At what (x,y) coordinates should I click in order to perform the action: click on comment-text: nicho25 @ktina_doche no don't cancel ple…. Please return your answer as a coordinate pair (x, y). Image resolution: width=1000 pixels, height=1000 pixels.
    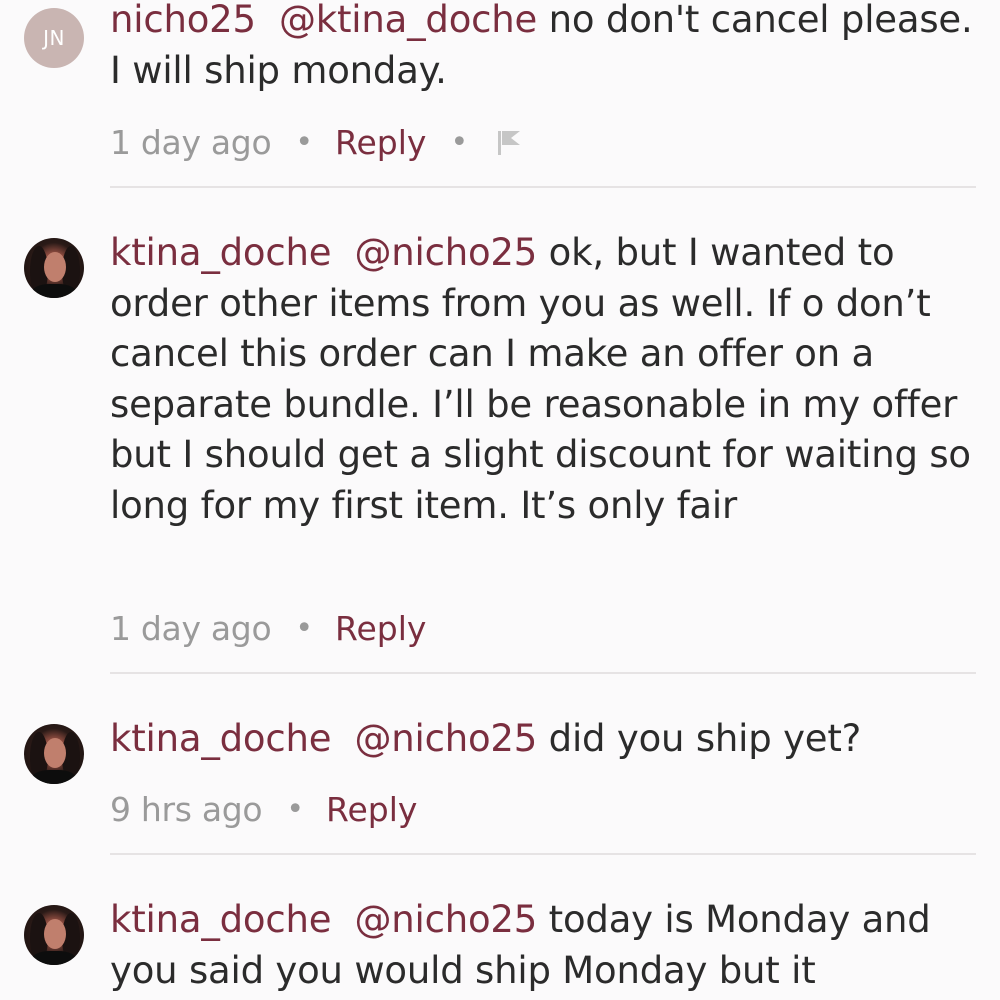
    Looking at the image, I should click on (545, 48).